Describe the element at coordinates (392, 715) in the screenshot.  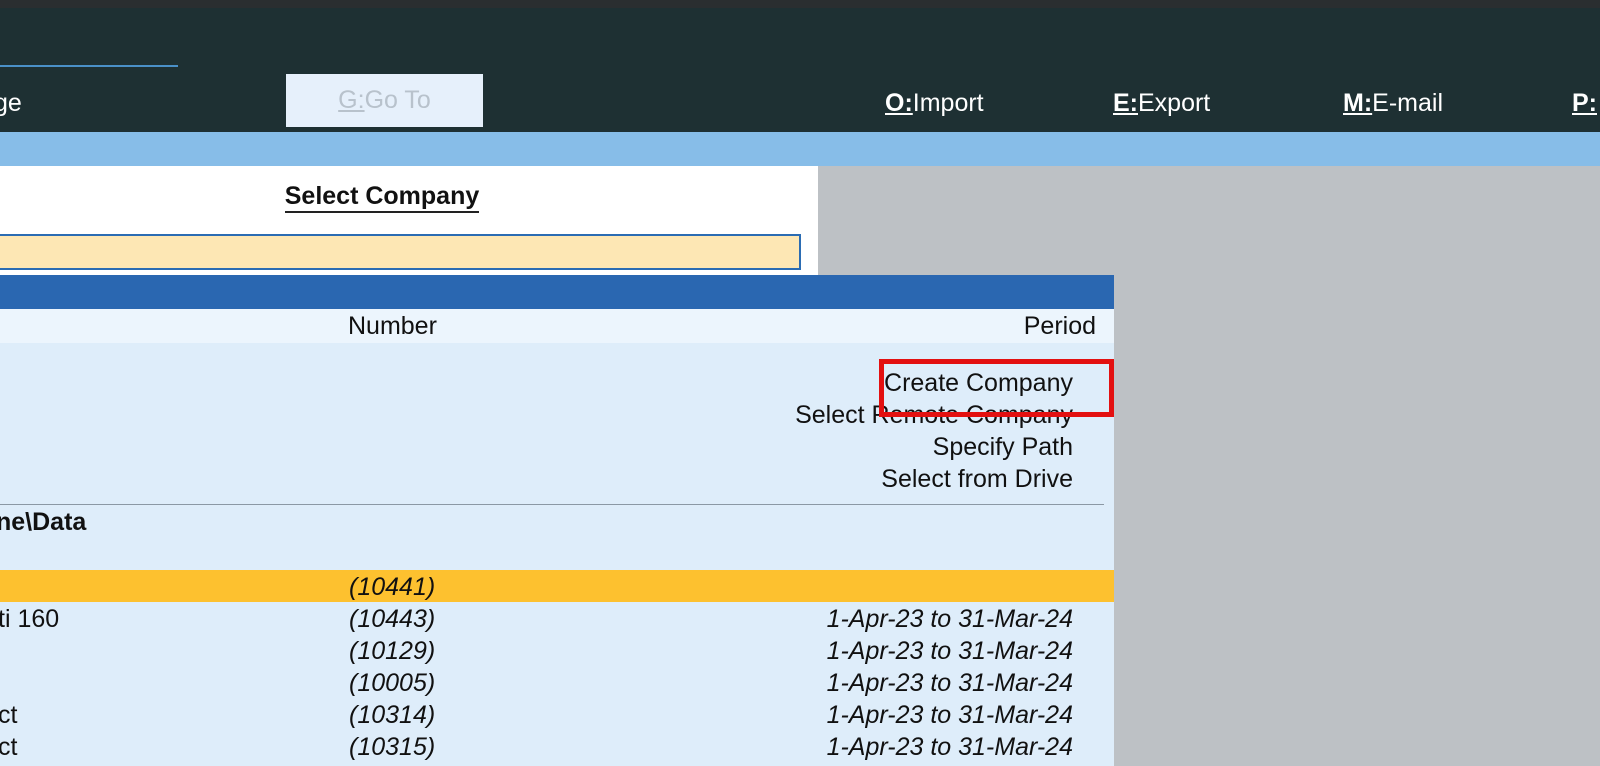
I see `company-number: (10314)` at that location.